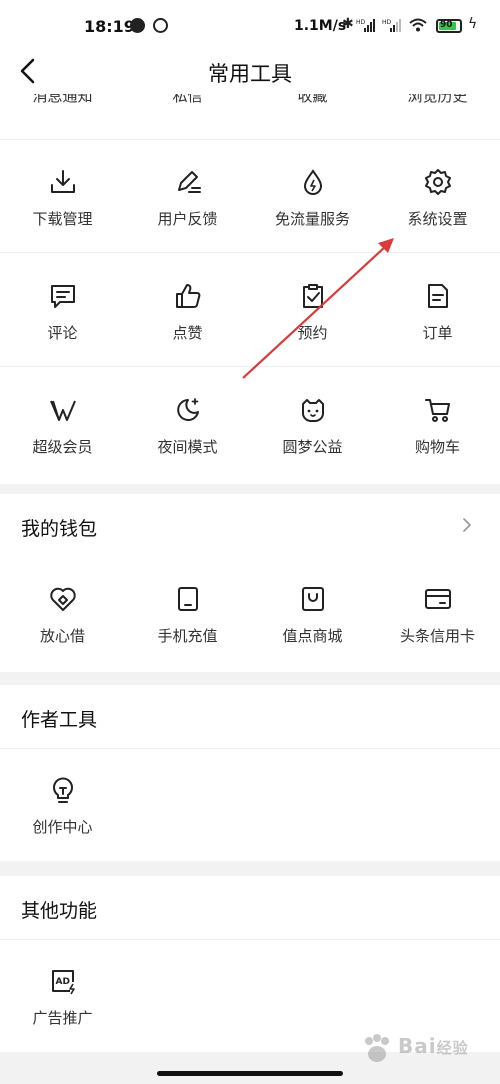 This screenshot has height=1084, width=500. I want to click on author-tools-title: 作者工具, so click(59, 720).